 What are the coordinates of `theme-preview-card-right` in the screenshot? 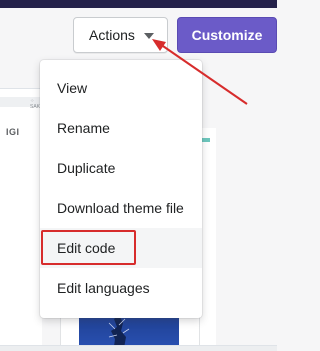 It's located at (208, 239).